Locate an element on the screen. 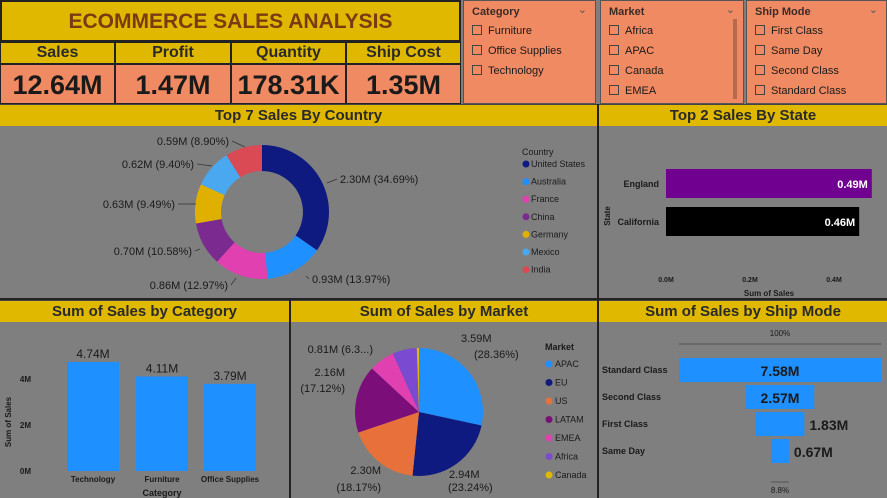  slicer-option-first-class: First Class is located at coordinates (789, 31).